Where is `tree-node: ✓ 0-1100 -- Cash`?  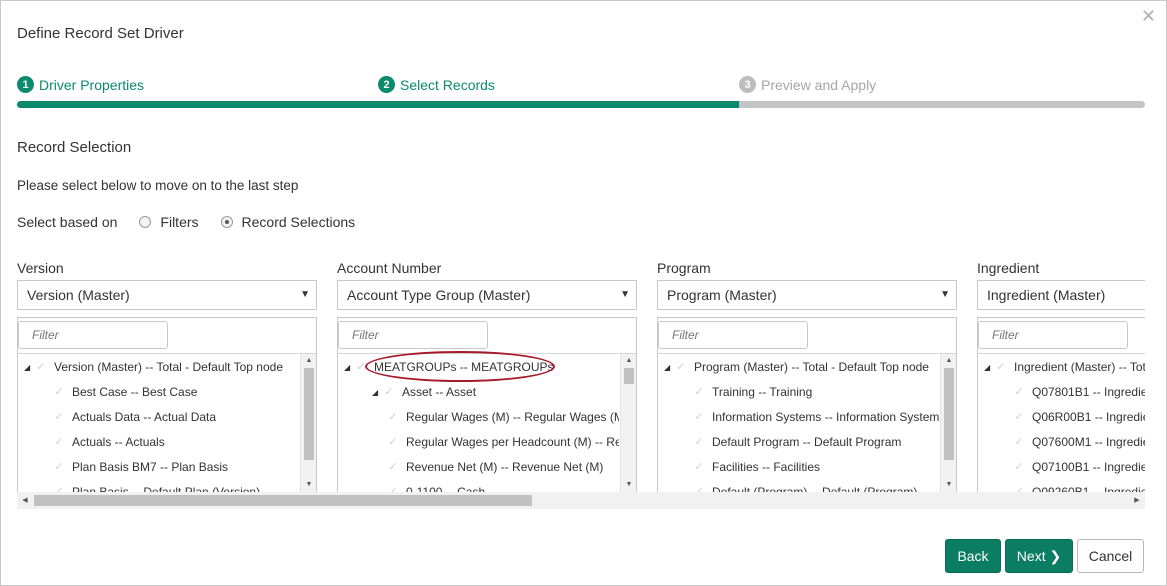
tree-node: ✓ 0-1100 -- Cash is located at coordinates (435, 486).